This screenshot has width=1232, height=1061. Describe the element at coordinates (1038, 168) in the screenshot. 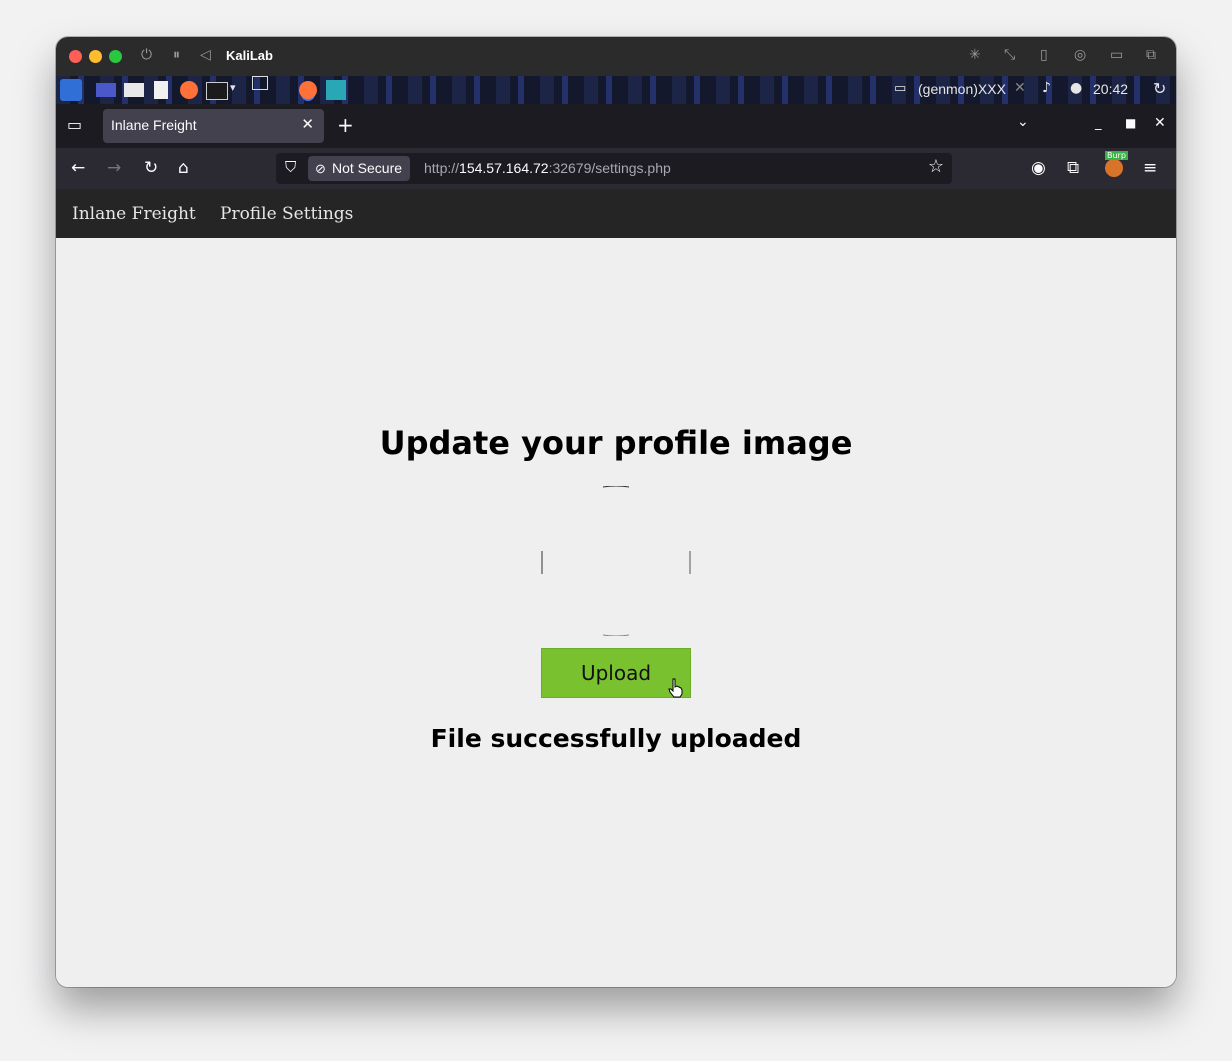

I see `account-icon: ◉` at that location.